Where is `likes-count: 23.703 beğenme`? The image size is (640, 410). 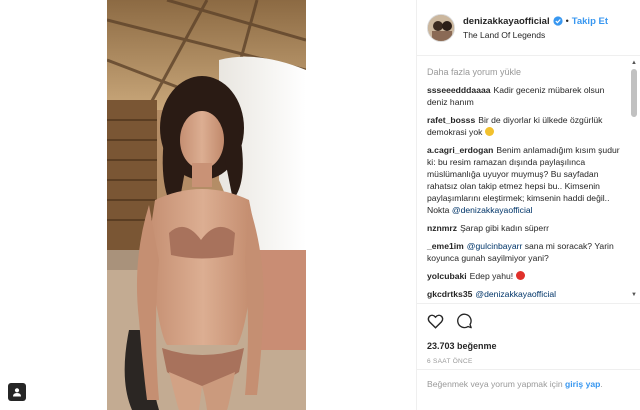 likes-count: 23.703 beğenme is located at coordinates (529, 346).